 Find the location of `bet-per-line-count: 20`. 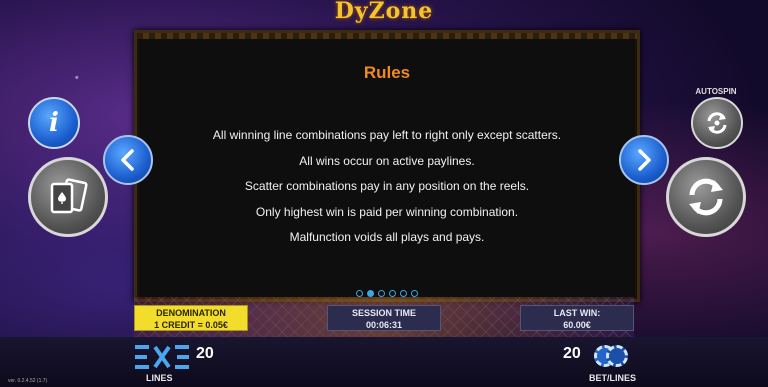

bet-per-line-count: 20 is located at coordinates (572, 353).